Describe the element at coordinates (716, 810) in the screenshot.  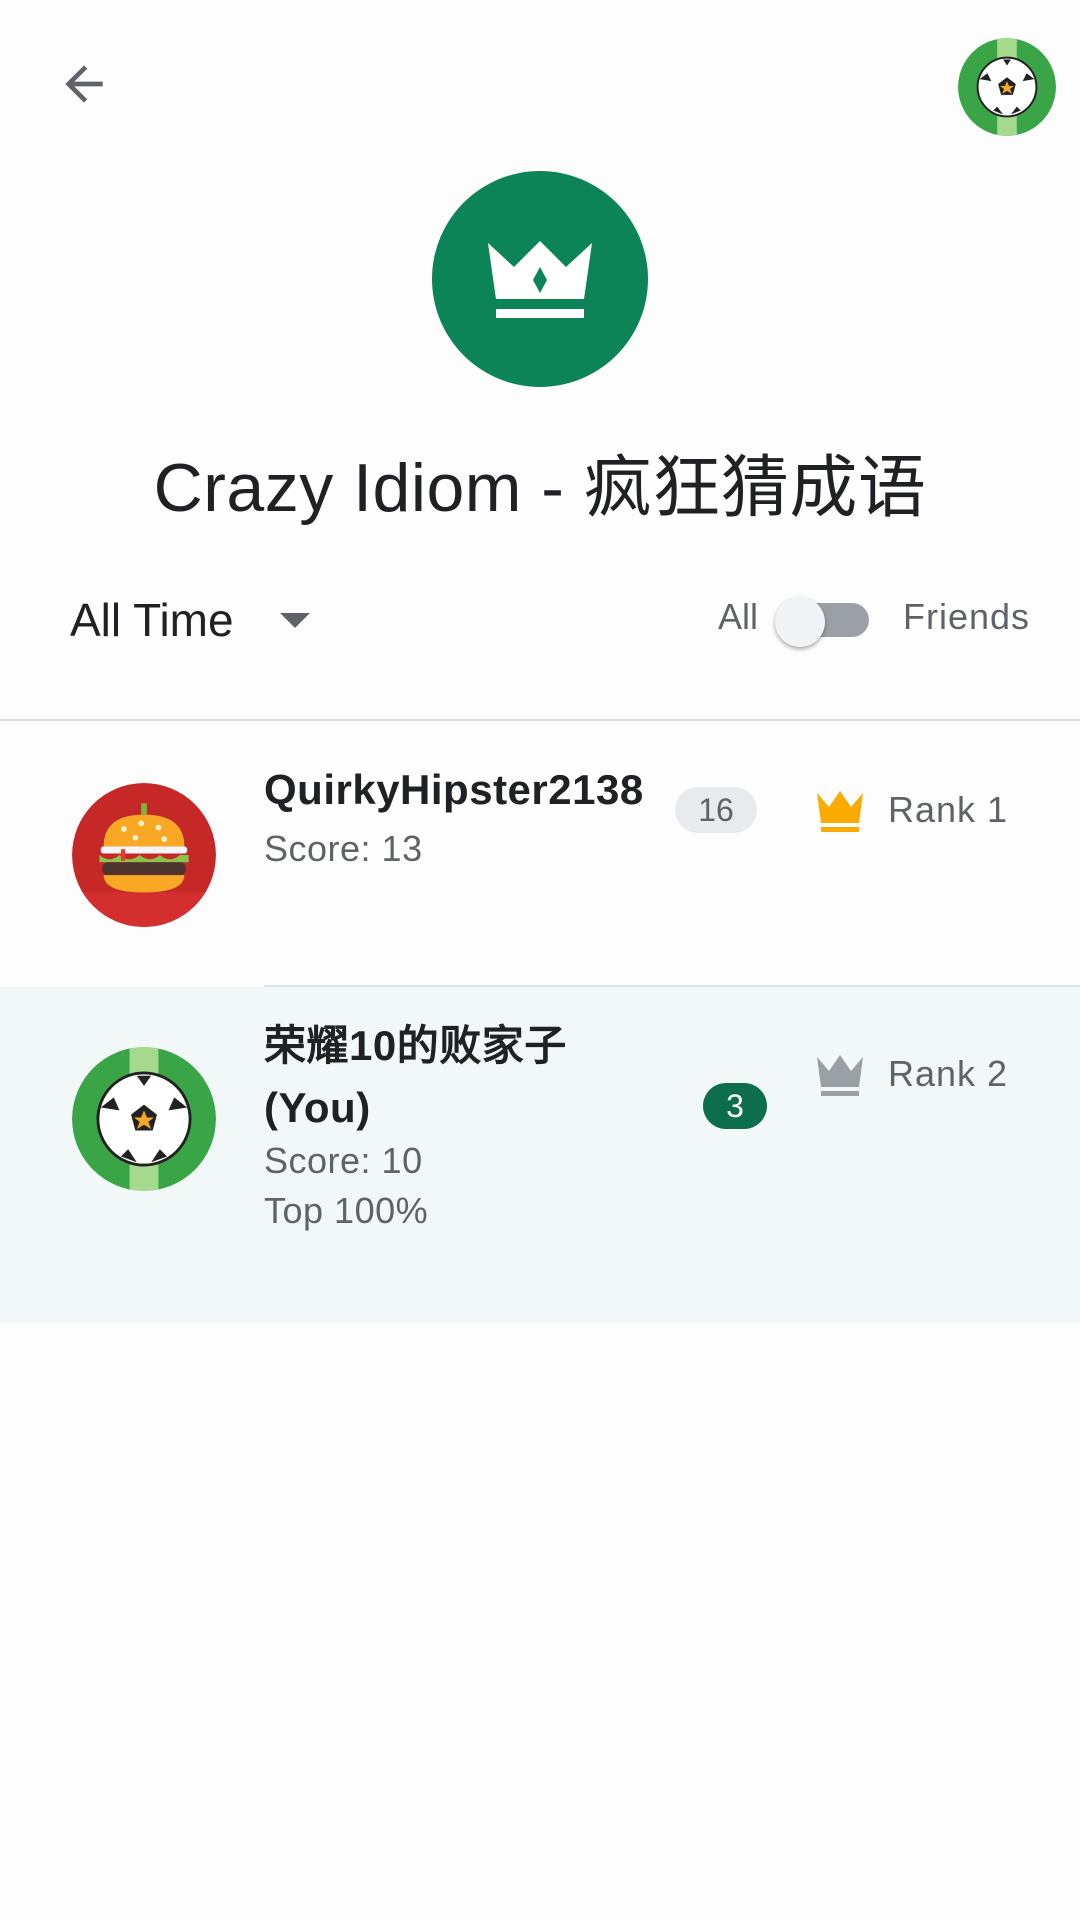
I see `level-badge: 16` at that location.